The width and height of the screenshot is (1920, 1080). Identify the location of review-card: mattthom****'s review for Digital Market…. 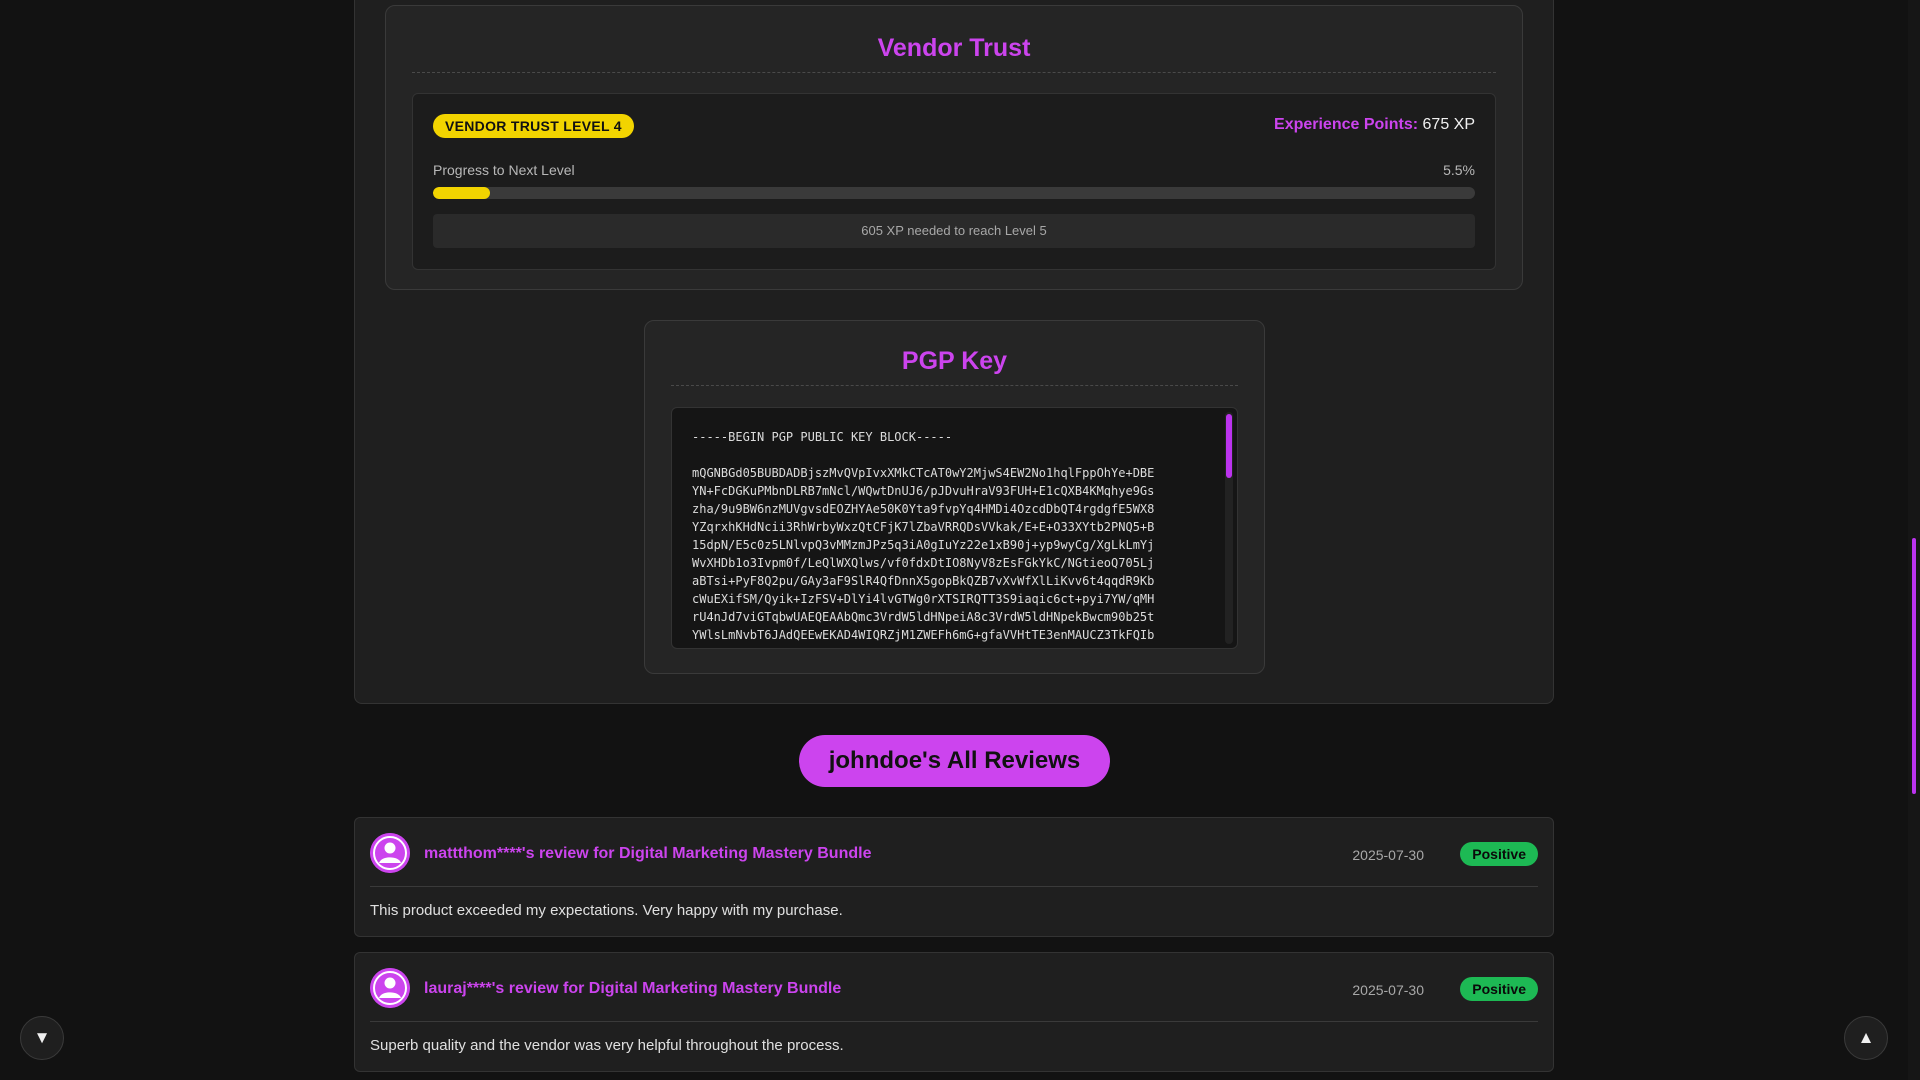
(954, 877).